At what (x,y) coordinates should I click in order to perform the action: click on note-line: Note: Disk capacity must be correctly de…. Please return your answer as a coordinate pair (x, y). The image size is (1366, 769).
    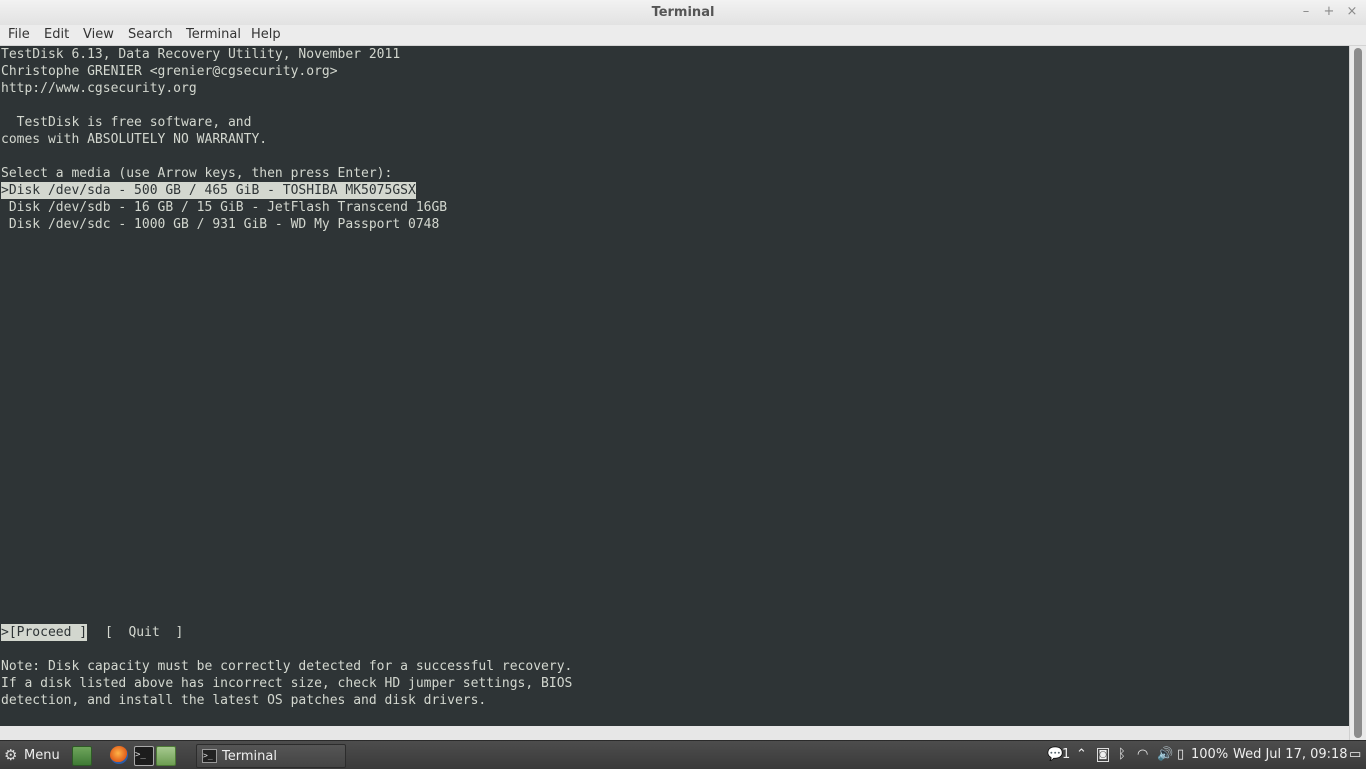
    Looking at the image, I should click on (287, 666).